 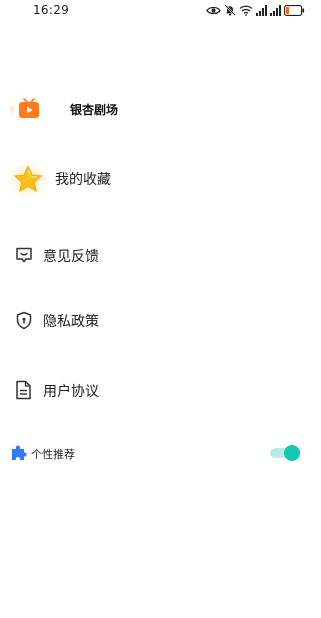 I want to click on battery-low-icon, so click(x=294, y=10).